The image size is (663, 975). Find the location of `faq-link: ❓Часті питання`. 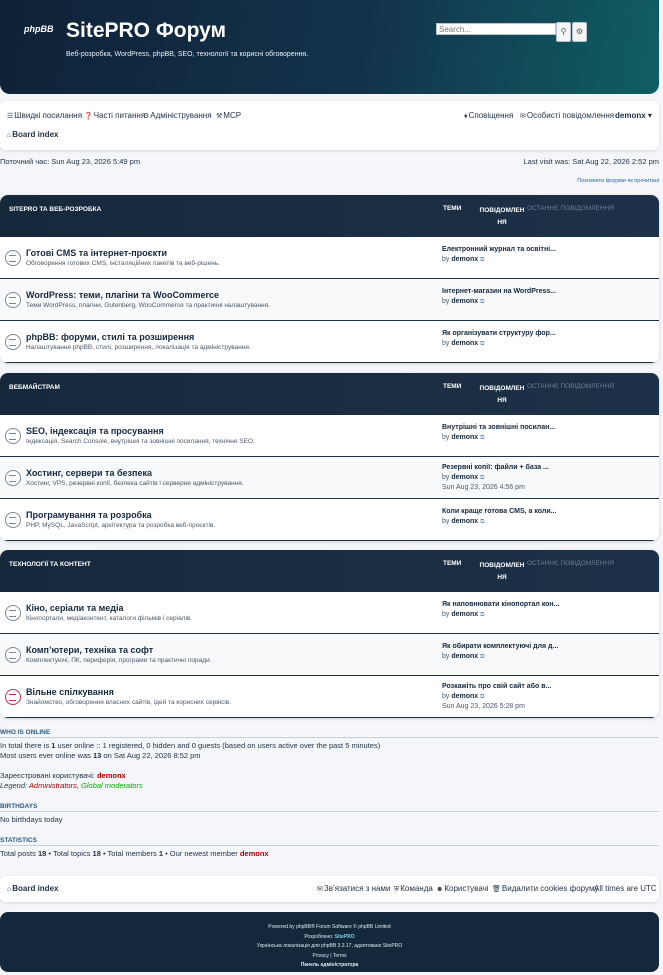

faq-link: ❓Часті питання is located at coordinates (114, 115).